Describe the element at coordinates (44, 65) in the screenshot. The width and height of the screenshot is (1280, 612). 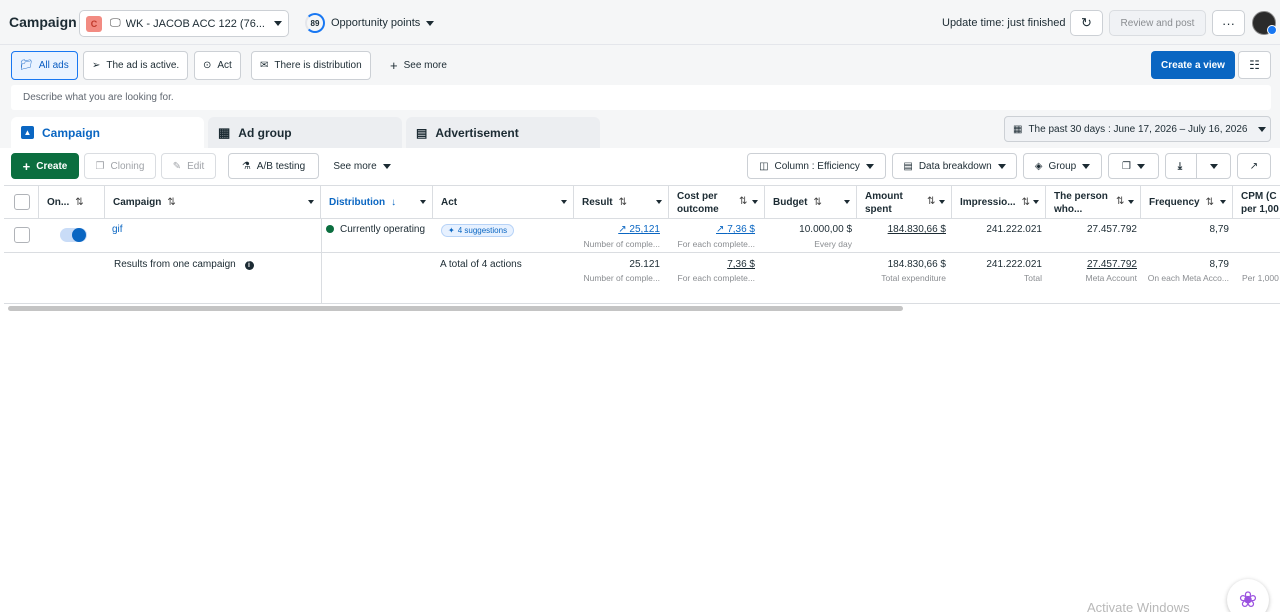
I see `filter-all-ads: 📁︎ All ads` at that location.